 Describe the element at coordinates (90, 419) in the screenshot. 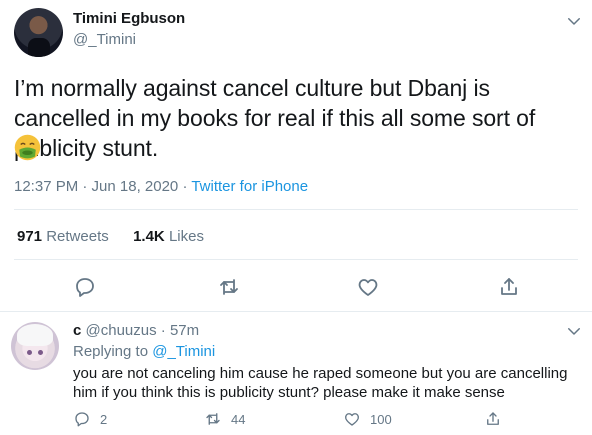

I see `reply-reply-button: 2` at that location.